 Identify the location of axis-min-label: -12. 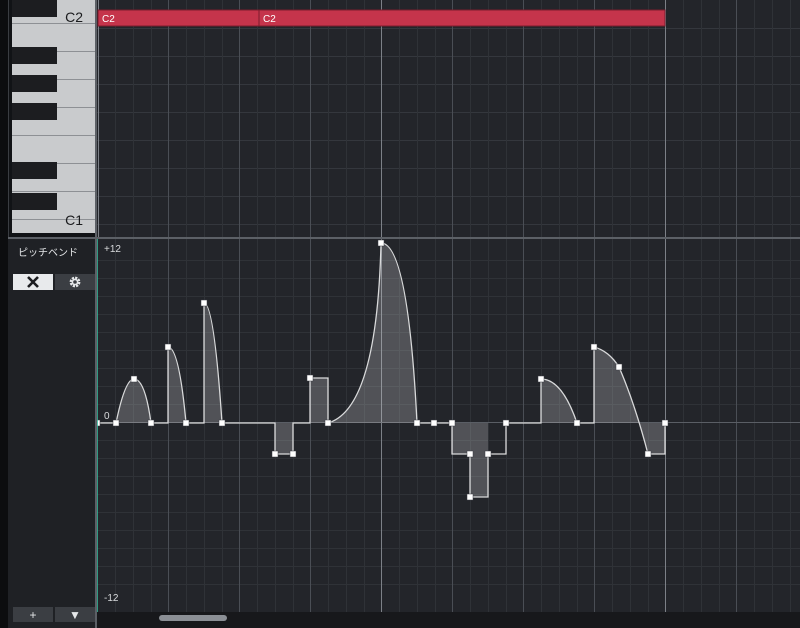
(111, 598).